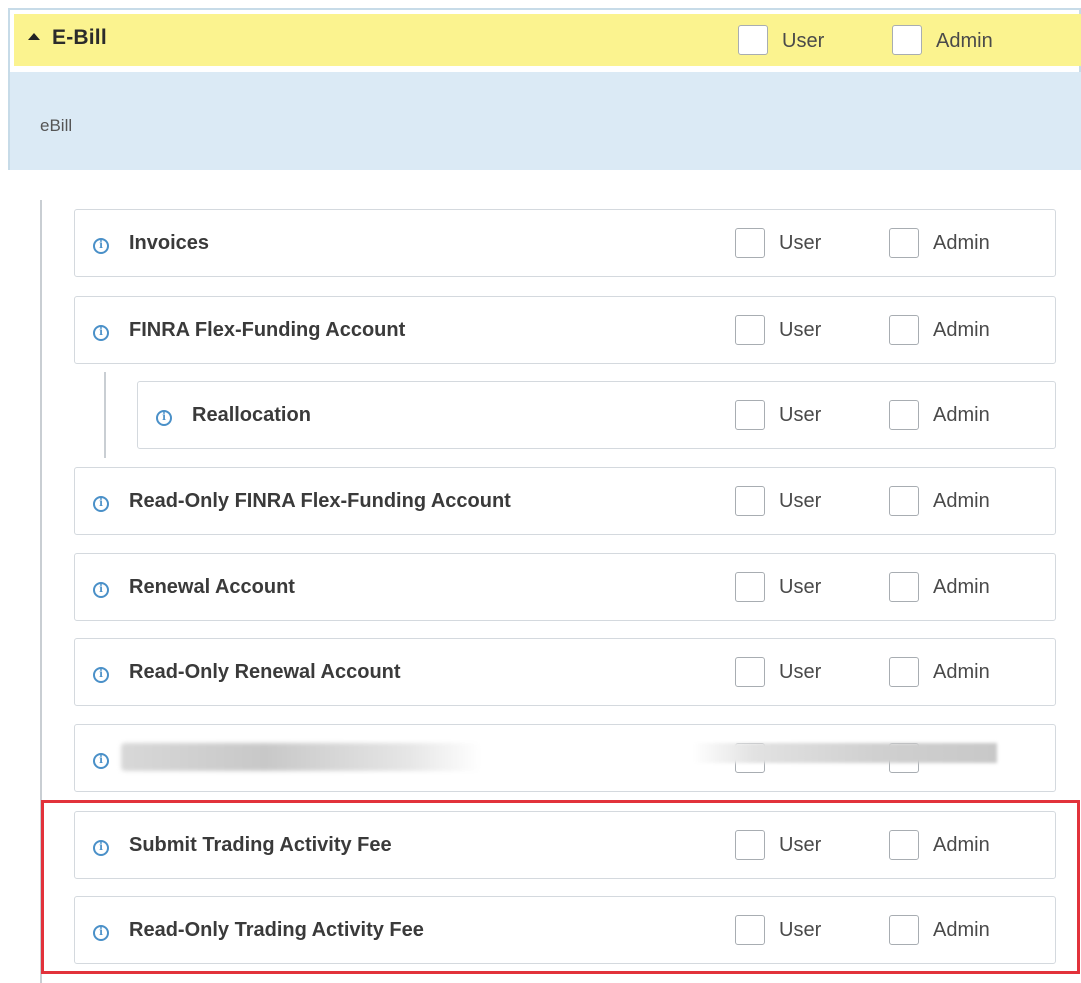 The width and height of the screenshot is (1081, 983). What do you see at coordinates (320, 501) in the screenshot?
I see `permission-label: Read-Only FINRA Flex-Funding Account` at bounding box center [320, 501].